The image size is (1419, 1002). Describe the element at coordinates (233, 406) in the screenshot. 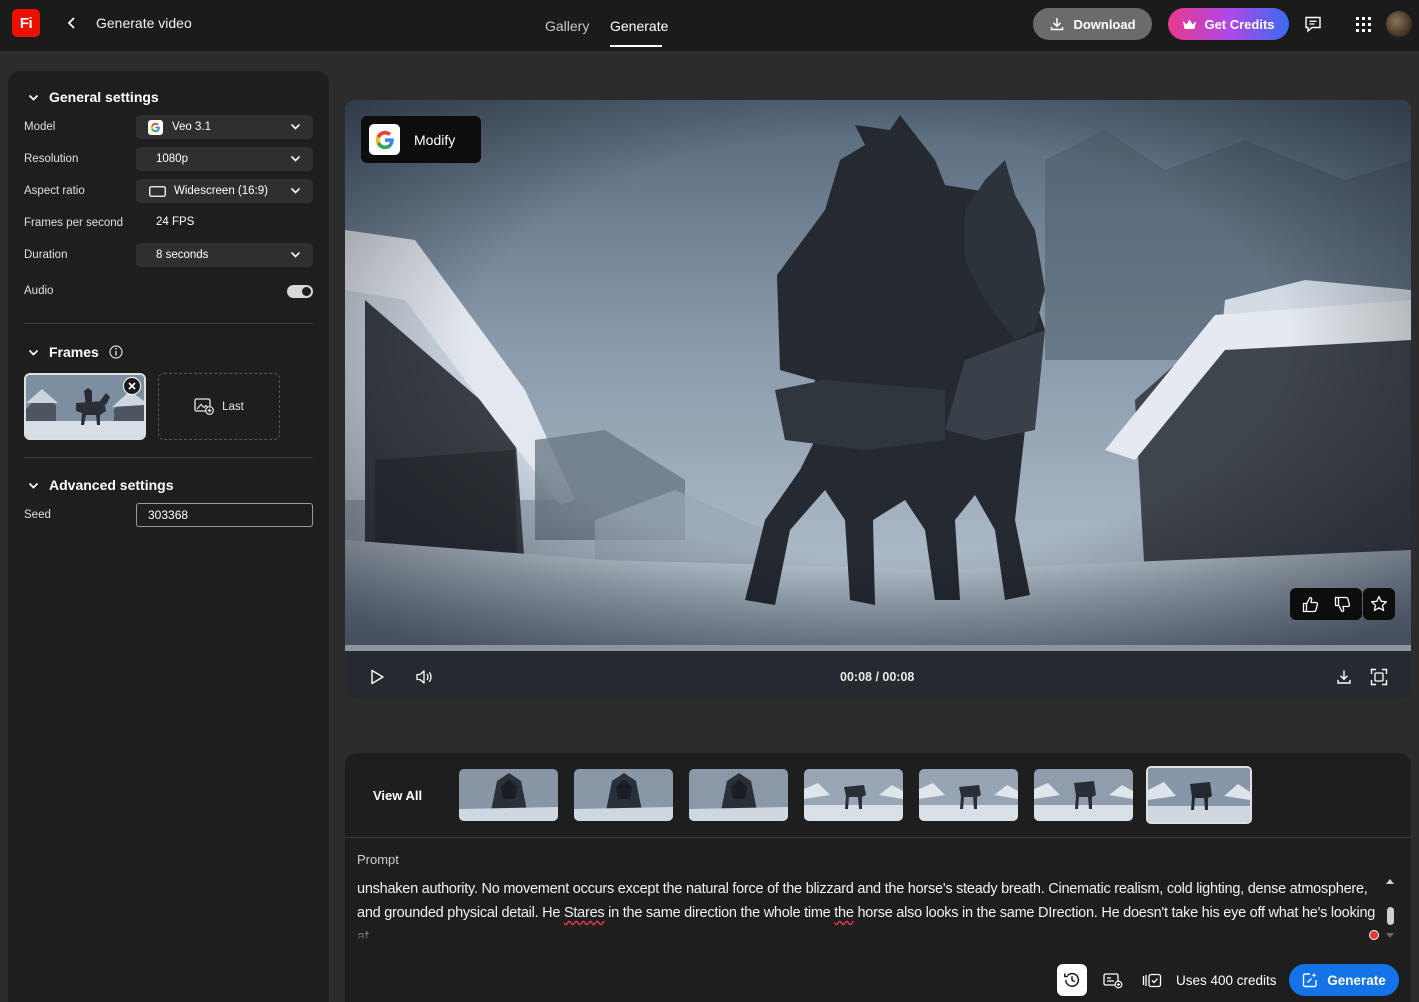

I see `last-frame-label: Last` at that location.